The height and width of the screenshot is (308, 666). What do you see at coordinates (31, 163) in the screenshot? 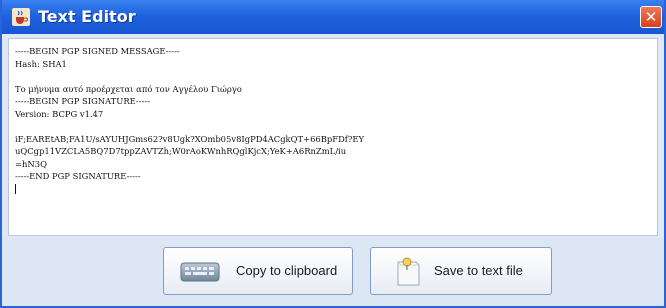
I see `editor-line: =hN3Q` at bounding box center [31, 163].